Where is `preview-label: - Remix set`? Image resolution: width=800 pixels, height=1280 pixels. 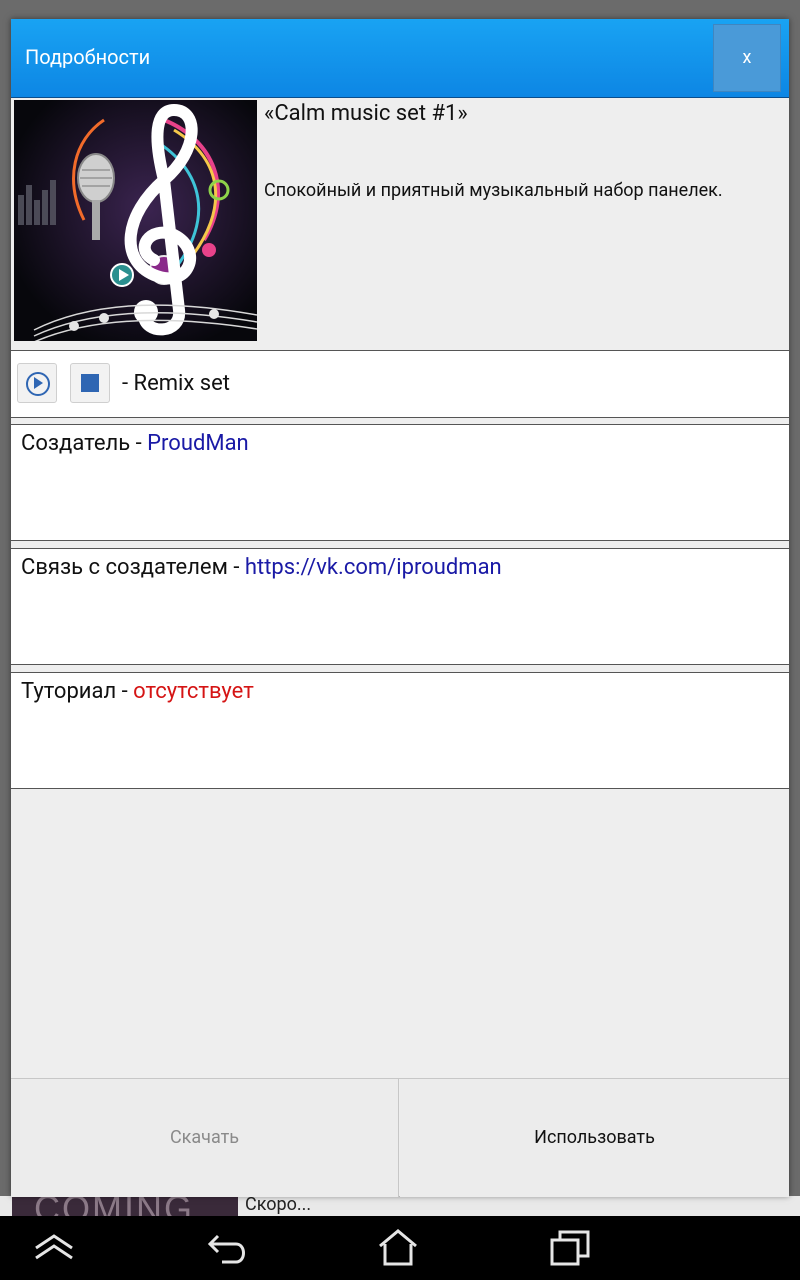
preview-label: - Remix set is located at coordinates (176, 383).